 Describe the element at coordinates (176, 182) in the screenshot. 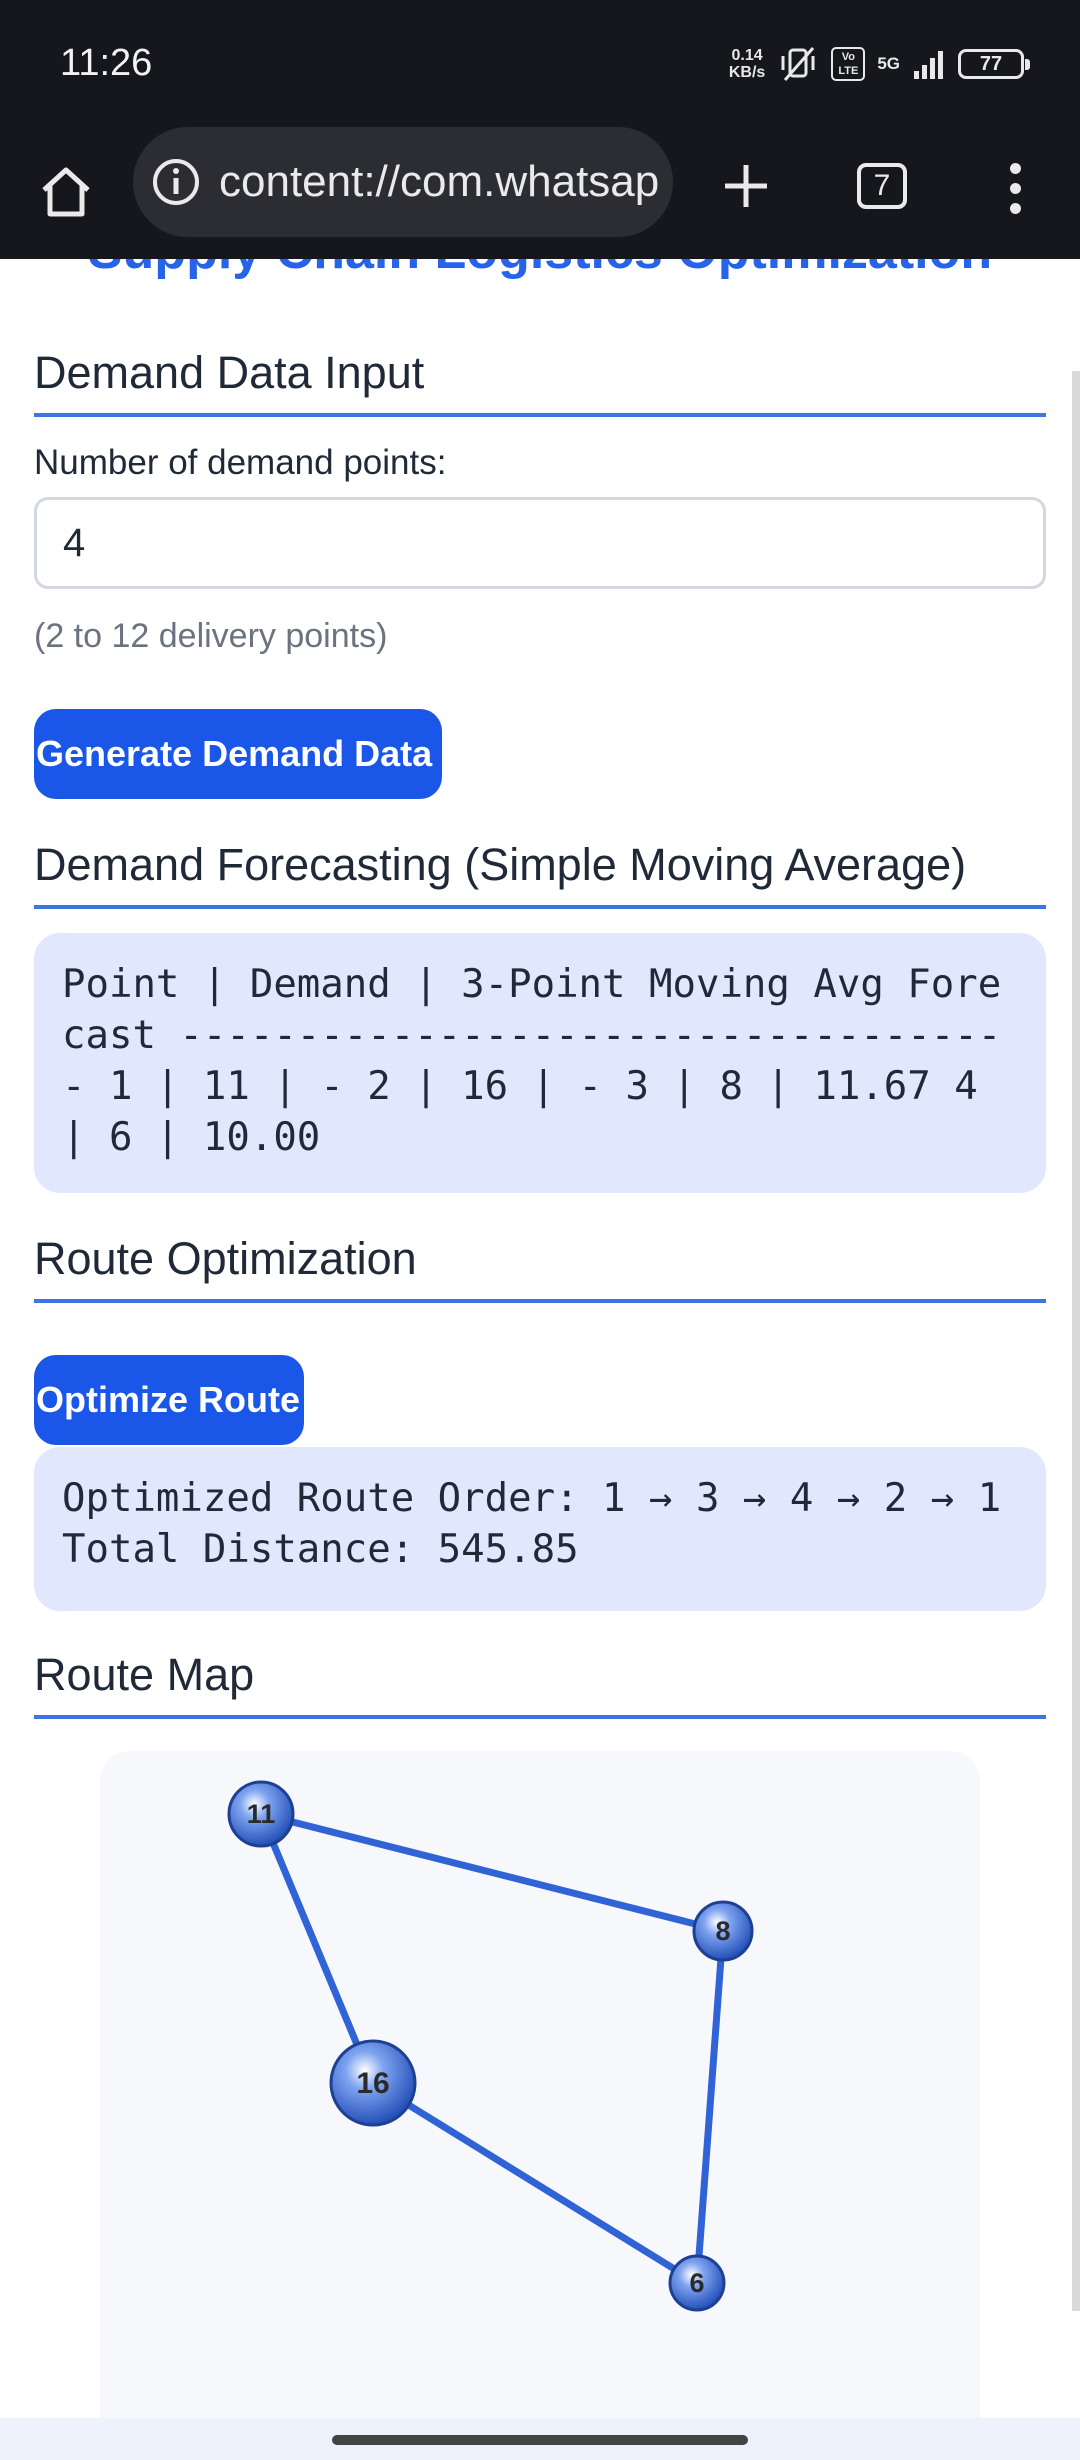

I see `info-icon` at that location.